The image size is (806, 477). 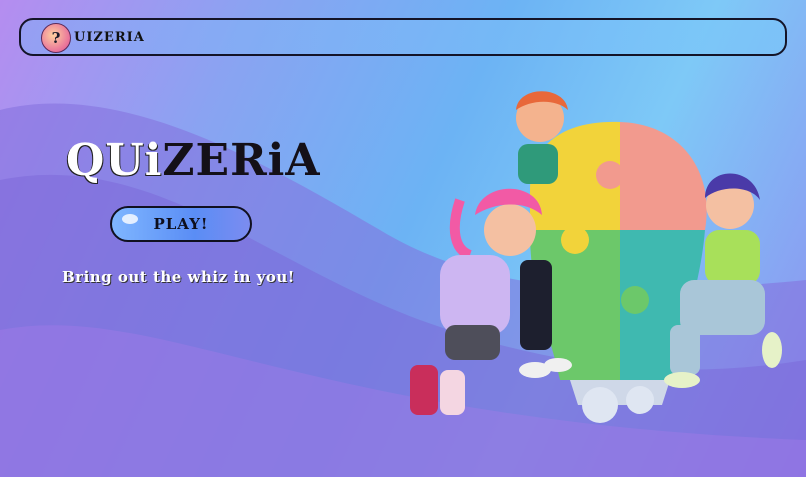 I want to click on hero-title-part1: QUi, so click(x=114, y=160).